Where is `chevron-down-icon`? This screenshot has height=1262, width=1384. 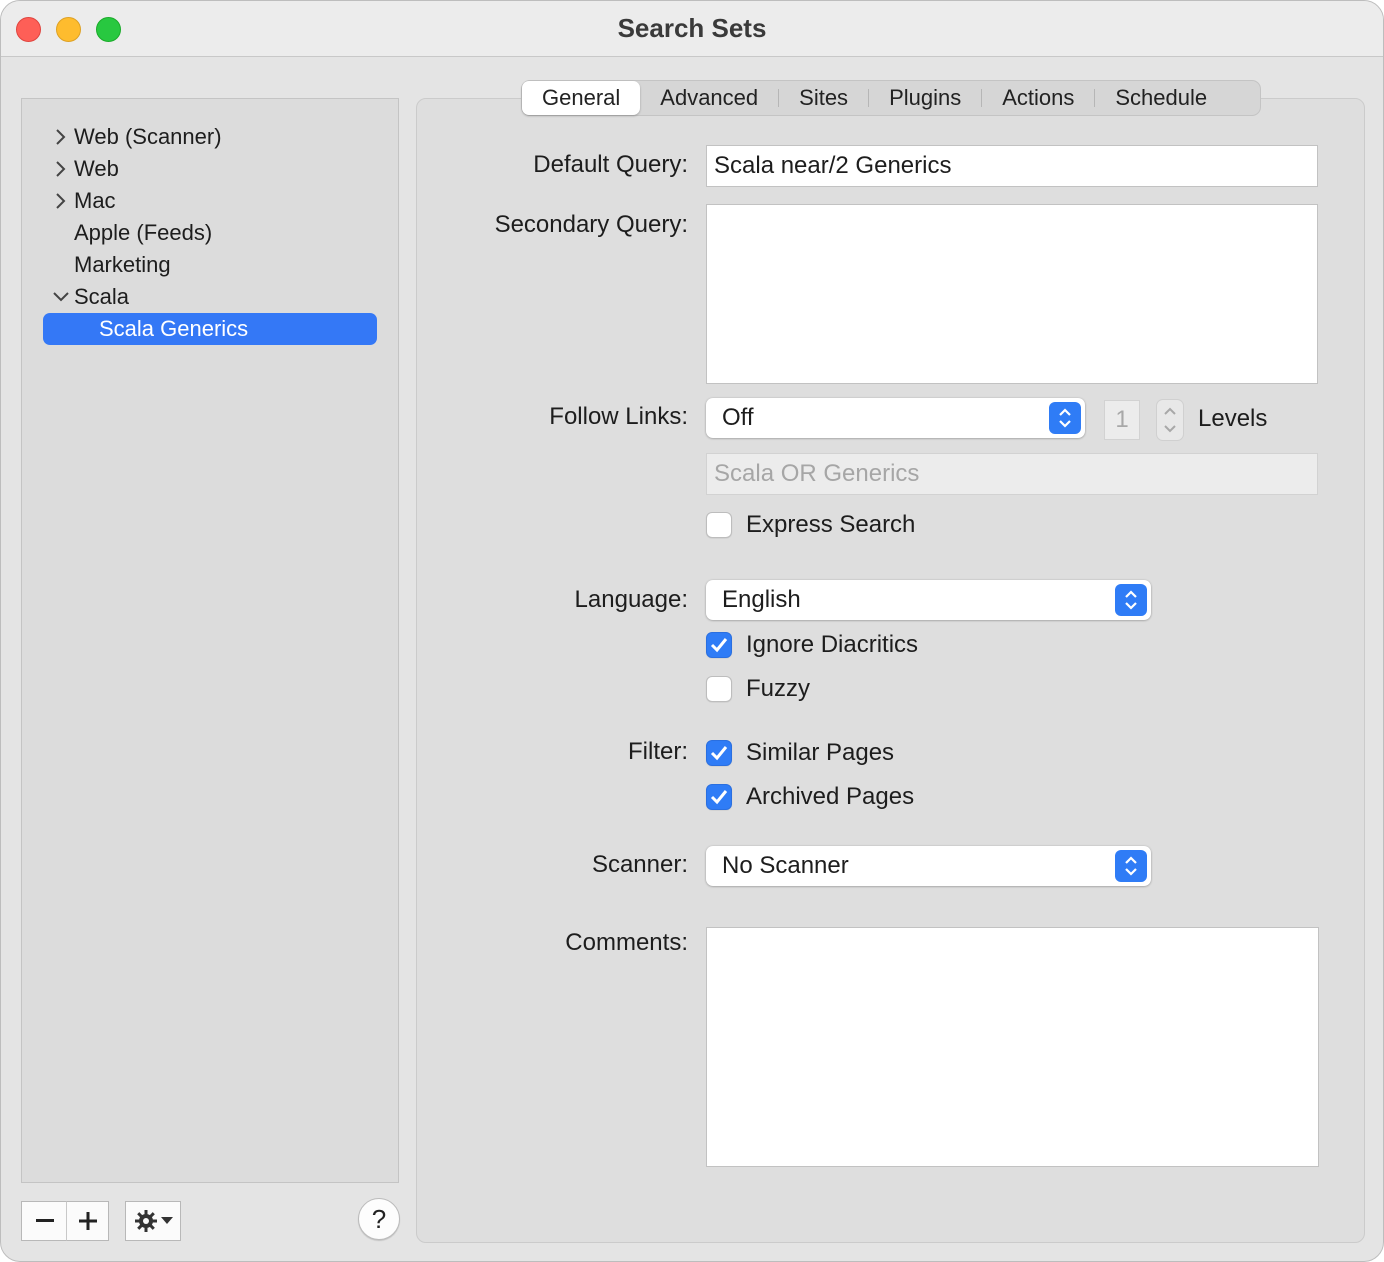
chevron-down-icon is located at coordinates (61, 297).